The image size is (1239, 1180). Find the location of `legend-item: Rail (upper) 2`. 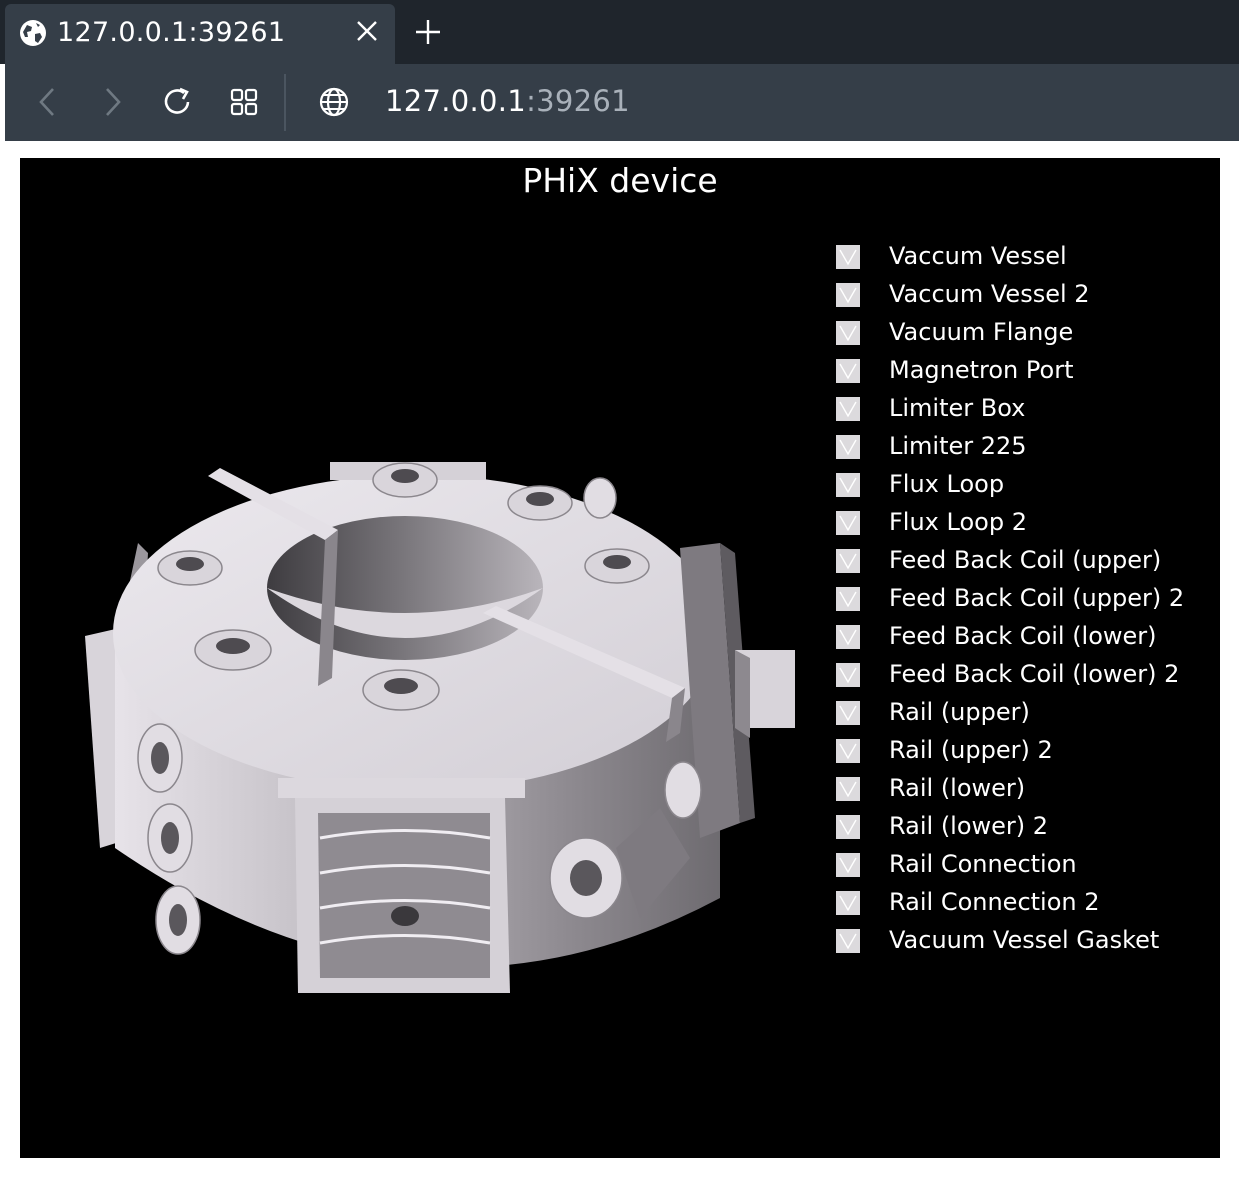

legend-item: Rail (upper) 2 is located at coordinates (1026, 752).